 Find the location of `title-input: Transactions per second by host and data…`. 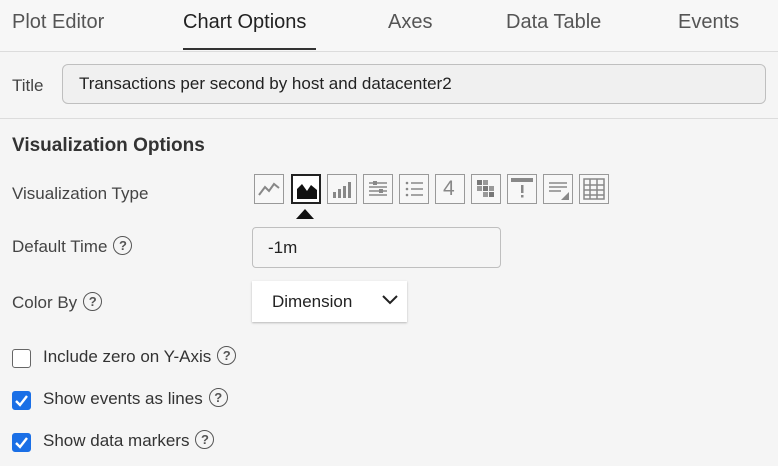

title-input: Transactions per second by host and data… is located at coordinates (414, 84).